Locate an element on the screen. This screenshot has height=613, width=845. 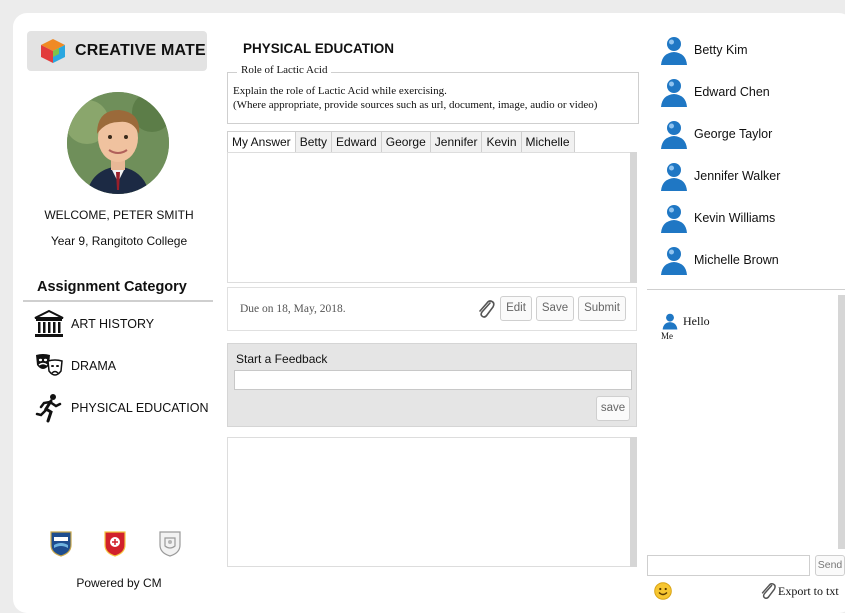
category-title: Assignment Category is located at coordinates (112, 287).